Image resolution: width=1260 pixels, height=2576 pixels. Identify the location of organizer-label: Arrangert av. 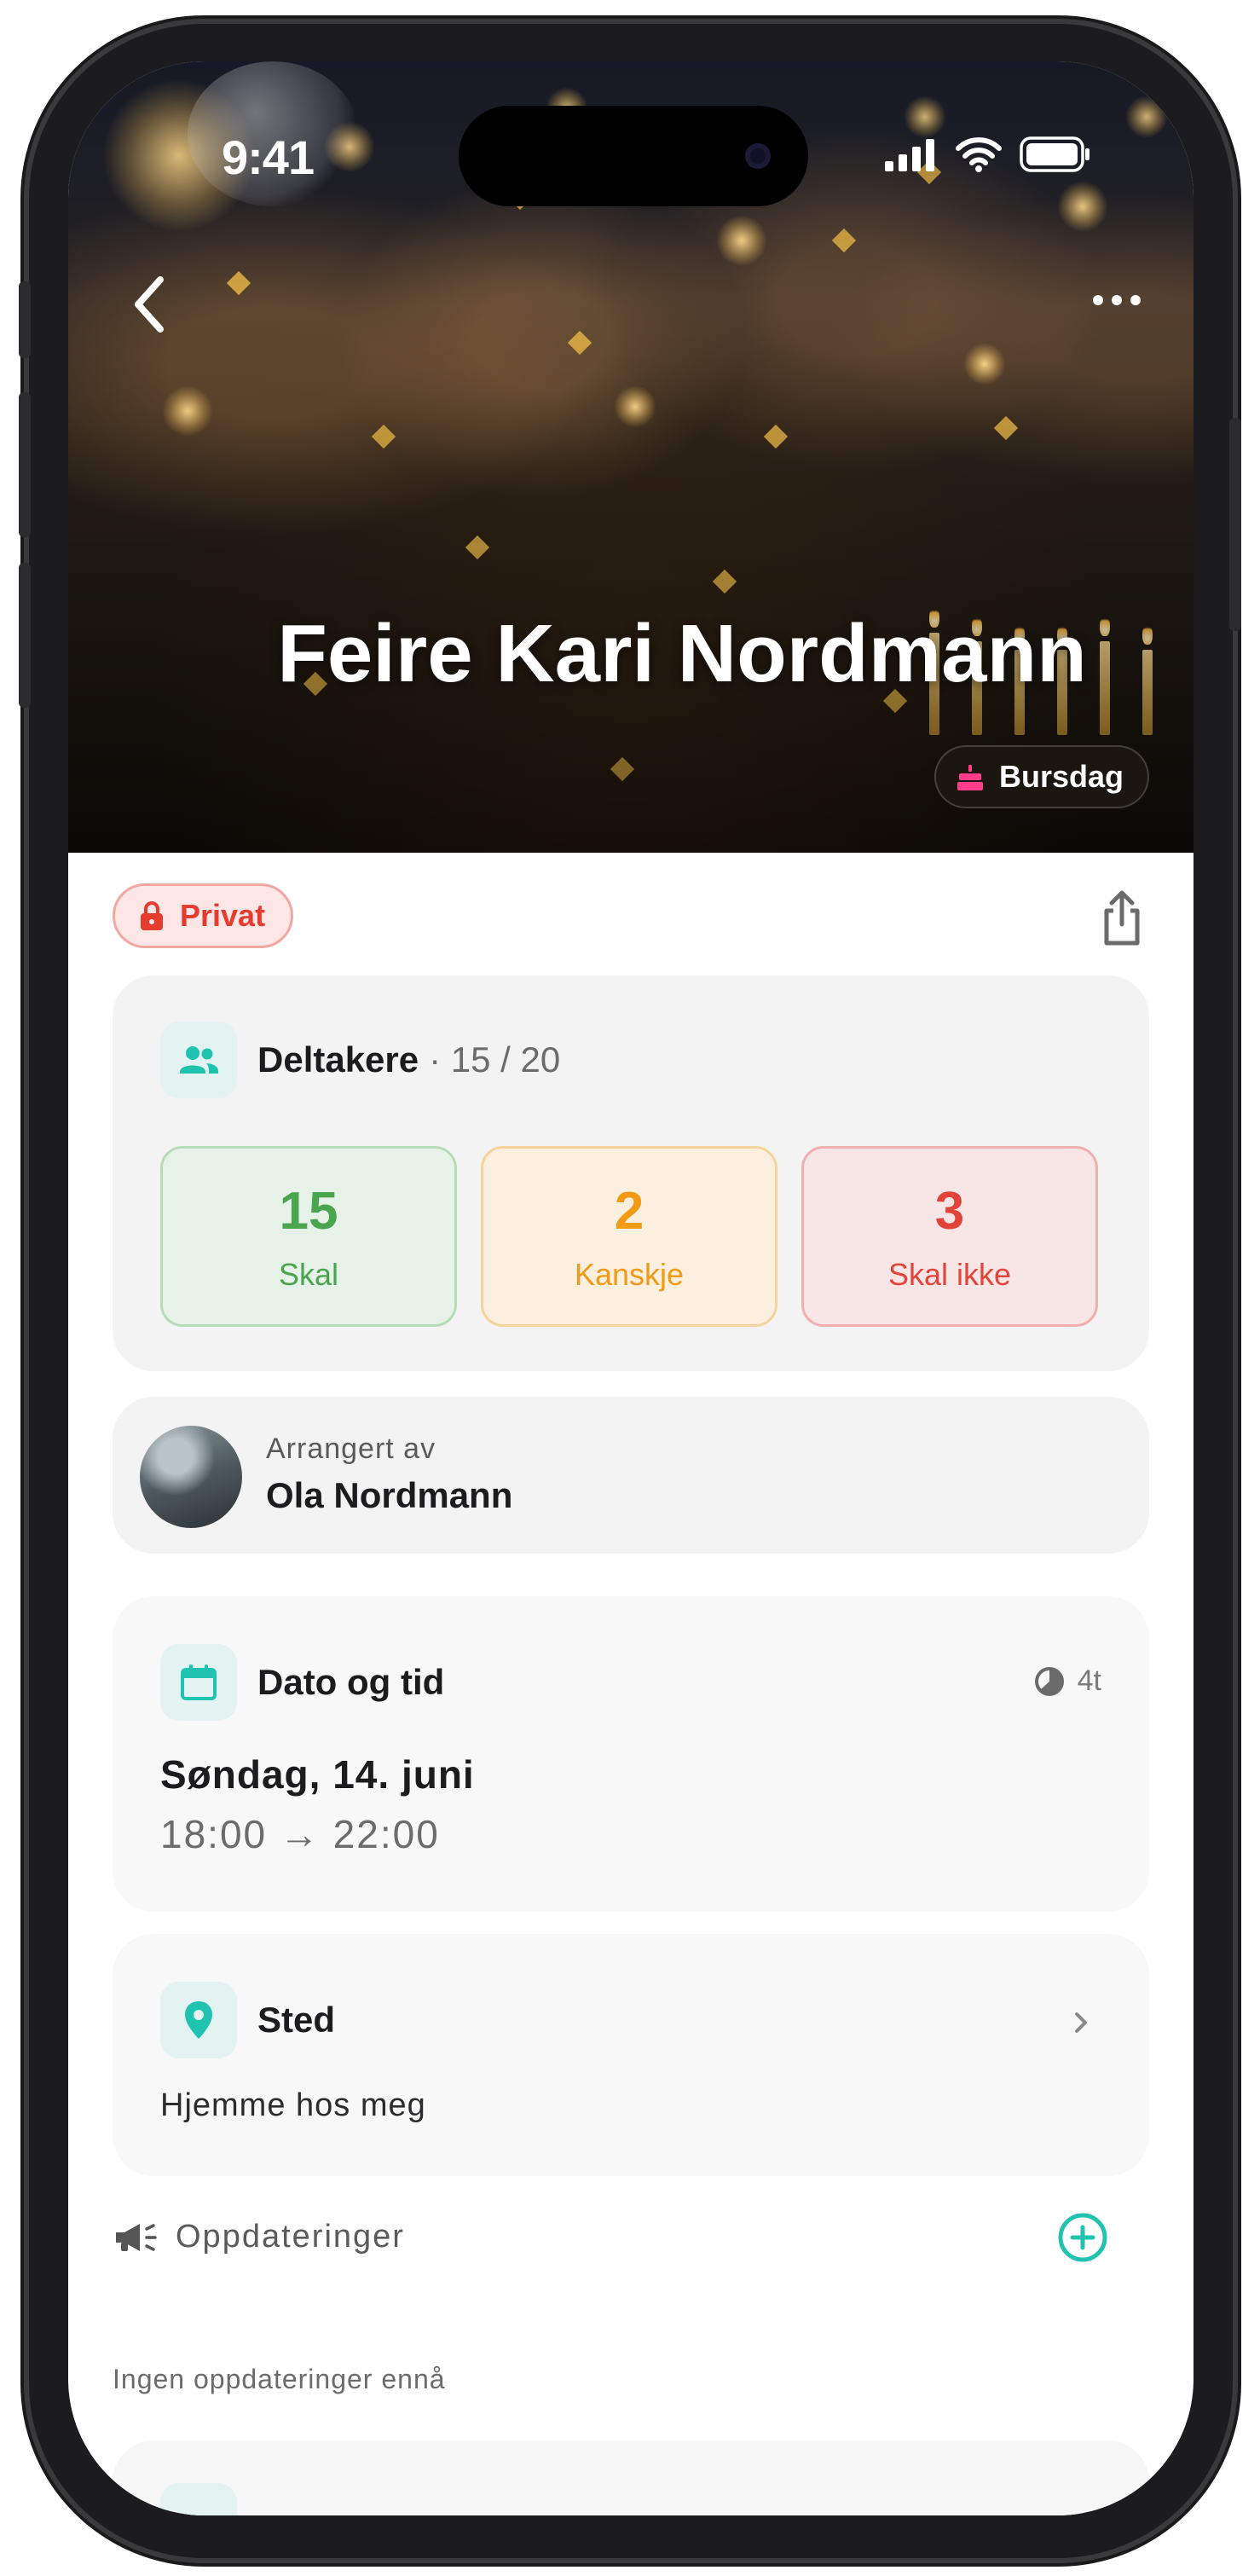
(351, 1449).